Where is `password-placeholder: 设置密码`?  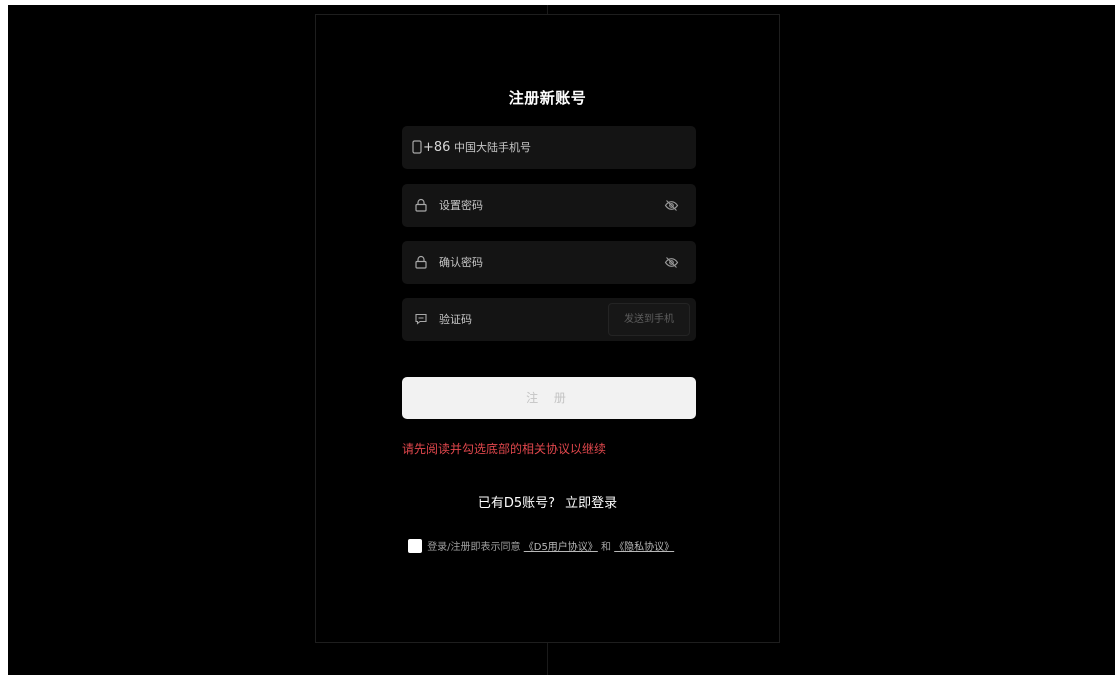
password-placeholder: 设置密码 is located at coordinates (461, 205).